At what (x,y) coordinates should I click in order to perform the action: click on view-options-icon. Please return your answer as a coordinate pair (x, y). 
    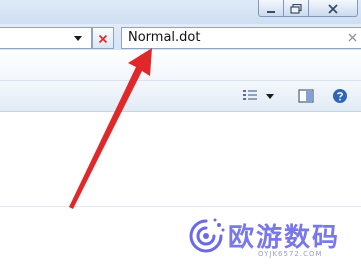
    Looking at the image, I should click on (250, 96).